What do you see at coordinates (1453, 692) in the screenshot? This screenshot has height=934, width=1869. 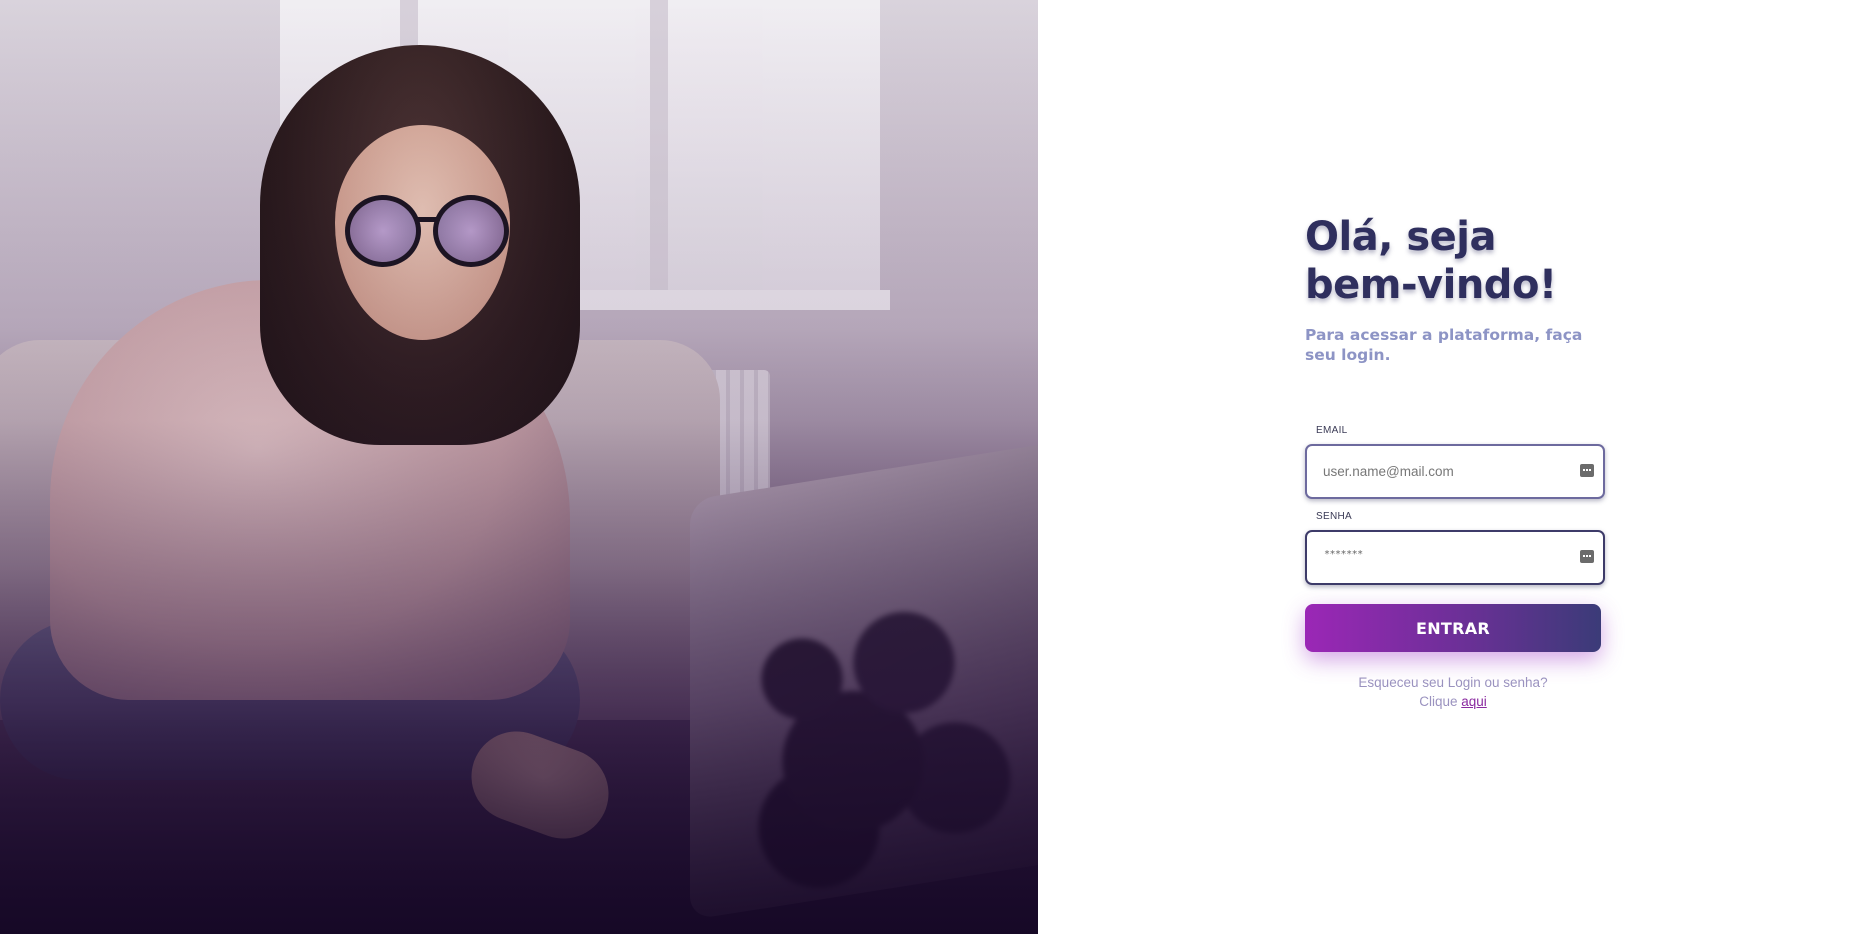 I see `forgot-credentials-text: Esqueceu seu Login ou senha? Clique aqui` at bounding box center [1453, 692].